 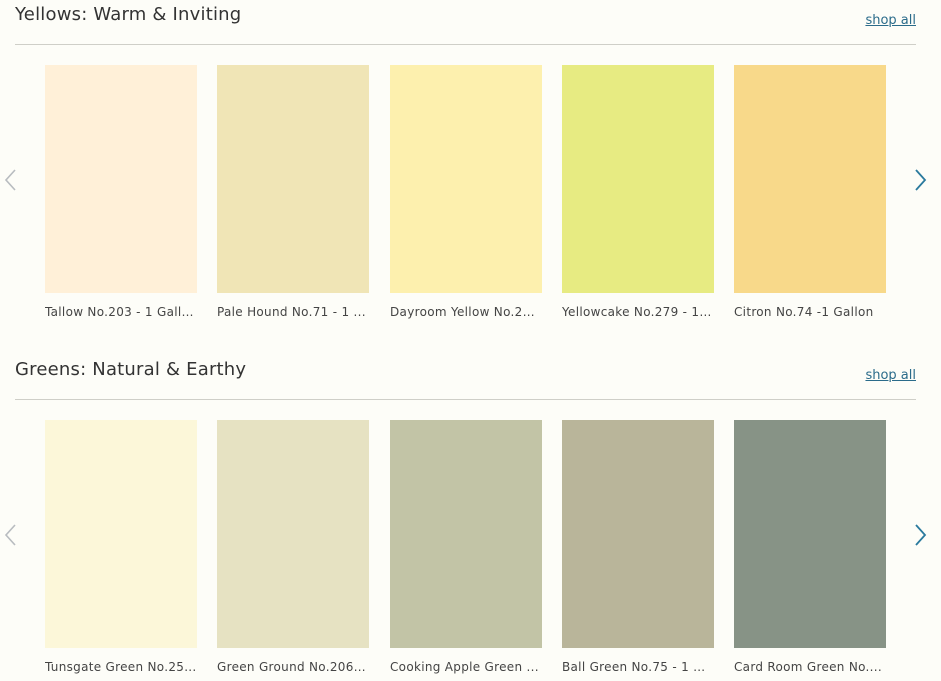 I want to click on swatch-label: Tallow No.203 - 1 Gallon, so click(x=121, y=312).